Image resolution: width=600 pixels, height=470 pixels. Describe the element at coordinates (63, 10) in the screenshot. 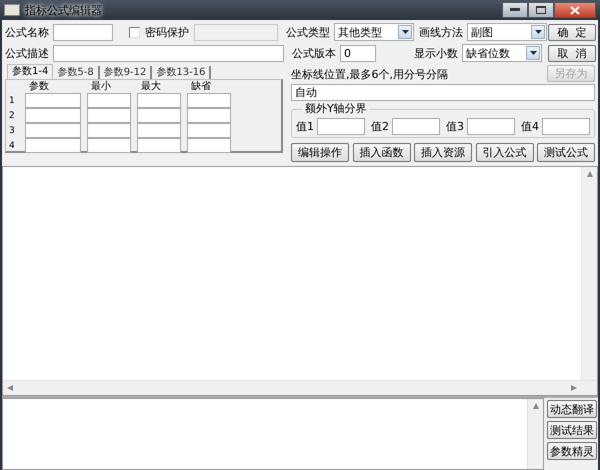

I see `window-title: 指标公式编辑器` at that location.